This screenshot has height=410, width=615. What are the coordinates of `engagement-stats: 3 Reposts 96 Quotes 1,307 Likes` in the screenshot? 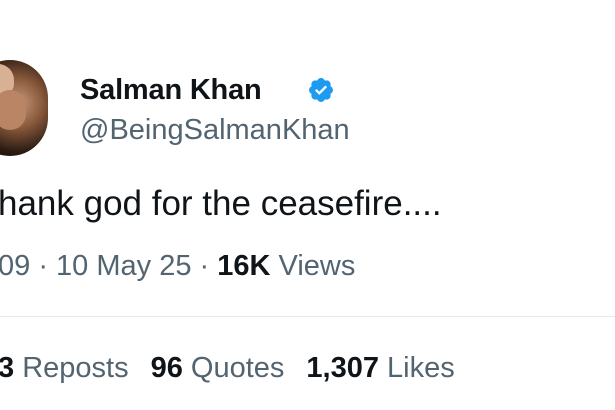 It's located at (227, 368).